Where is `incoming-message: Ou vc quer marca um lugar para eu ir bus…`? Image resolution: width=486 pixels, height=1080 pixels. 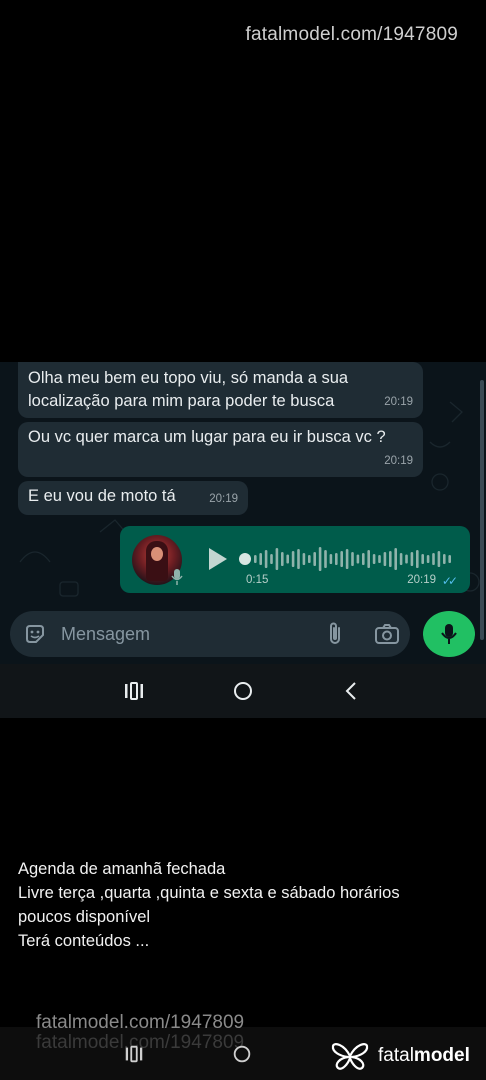
incoming-message: Ou vc quer marca um lugar para eu ir bus… is located at coordinates (220, 449).